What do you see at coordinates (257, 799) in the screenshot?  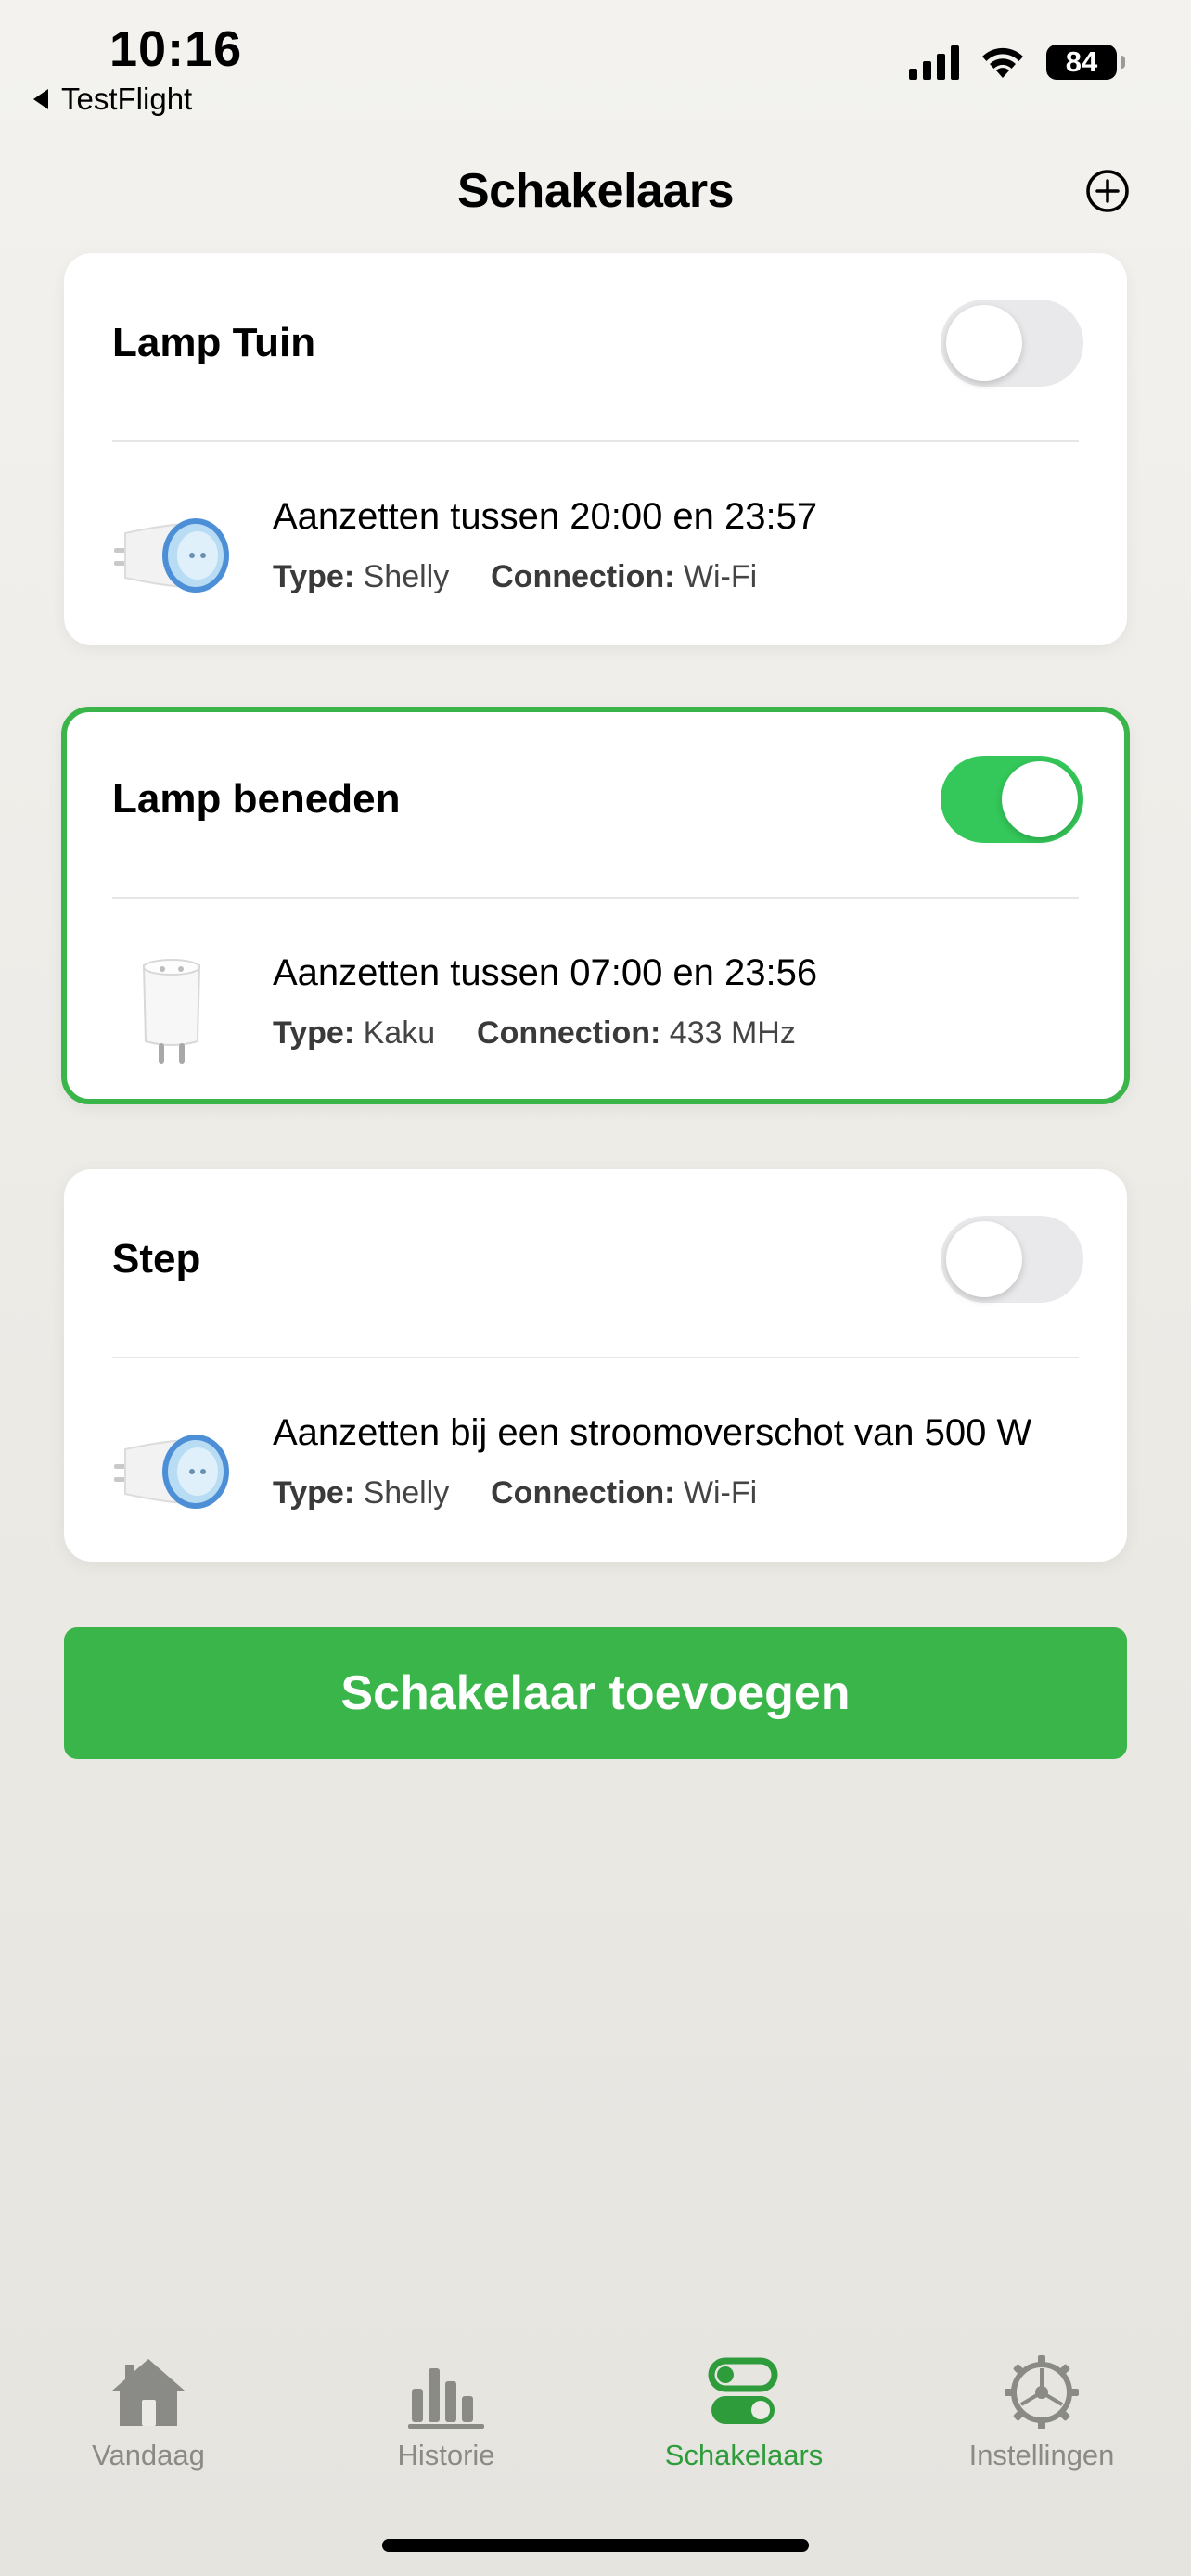 I see `switch-name: Lamp beneden` at bounding box center [257, 799].